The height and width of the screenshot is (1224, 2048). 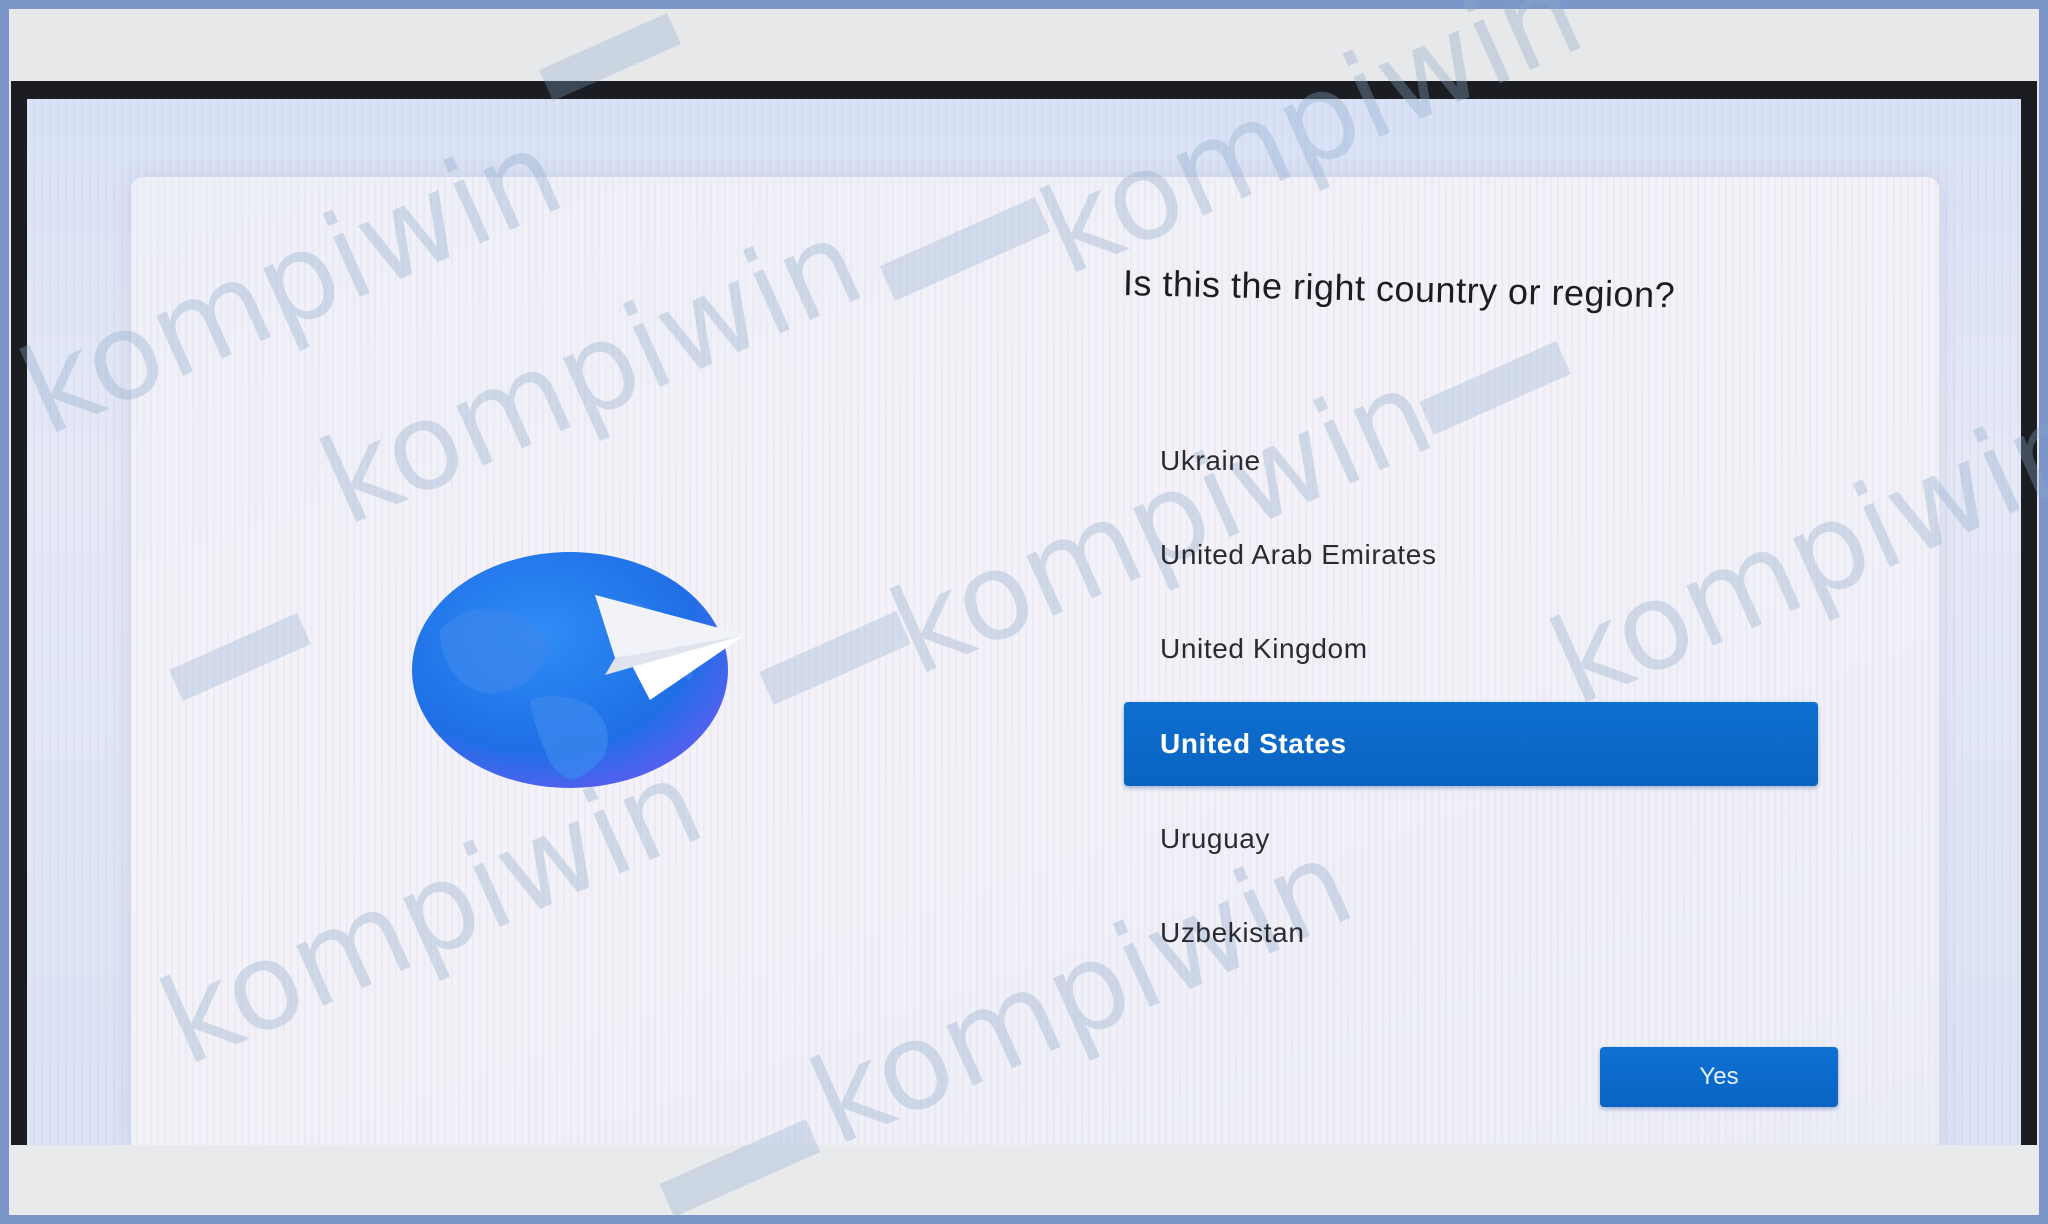 What do you see at coordinates (1471, 744) in the screenshot?
I see `list-item-country-selected: United States` at bounding box center [1471, 744].